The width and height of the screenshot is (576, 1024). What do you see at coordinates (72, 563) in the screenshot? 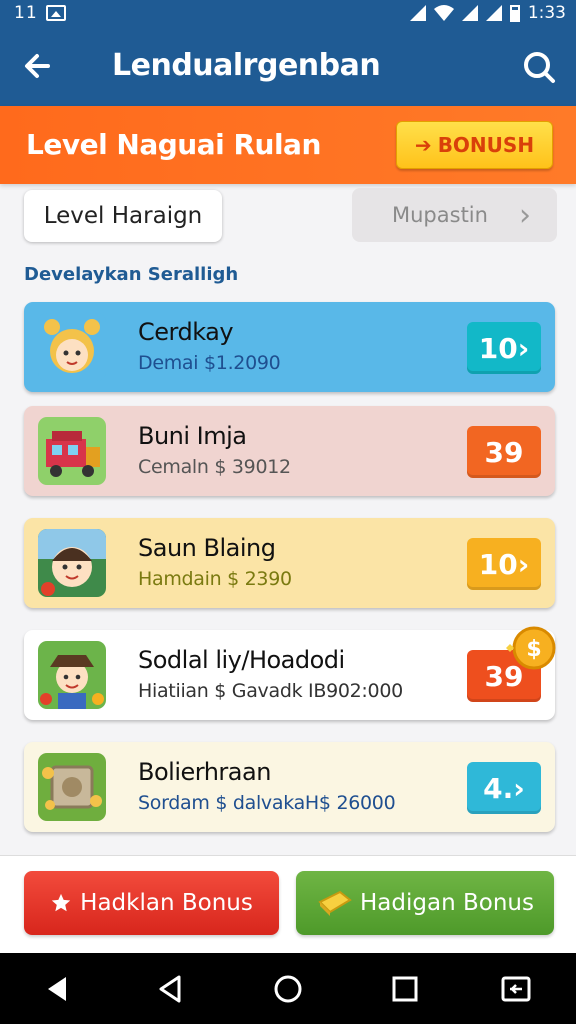
I see `boy-avatar-icon` at bounding box center [72, 563].